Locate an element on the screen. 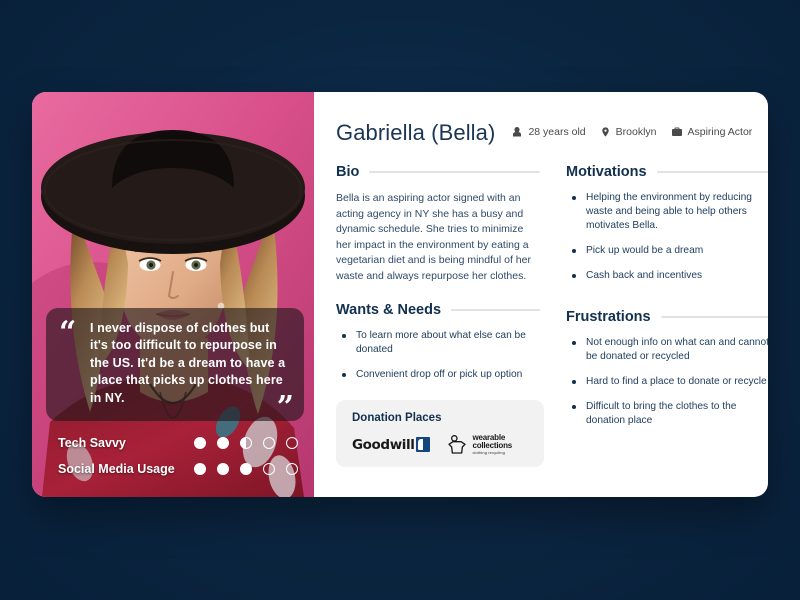 This screenshot has width=800, height=600. tshirt-person-icon is located at coordinates (457, 444).